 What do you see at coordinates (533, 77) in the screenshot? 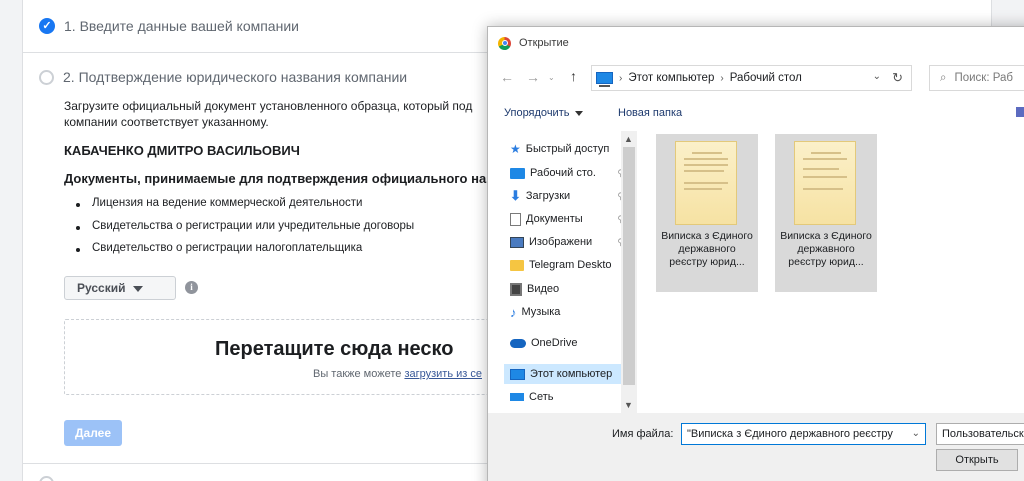
I see `forward-arrow-icon: →` at bounding box center [533, 77].